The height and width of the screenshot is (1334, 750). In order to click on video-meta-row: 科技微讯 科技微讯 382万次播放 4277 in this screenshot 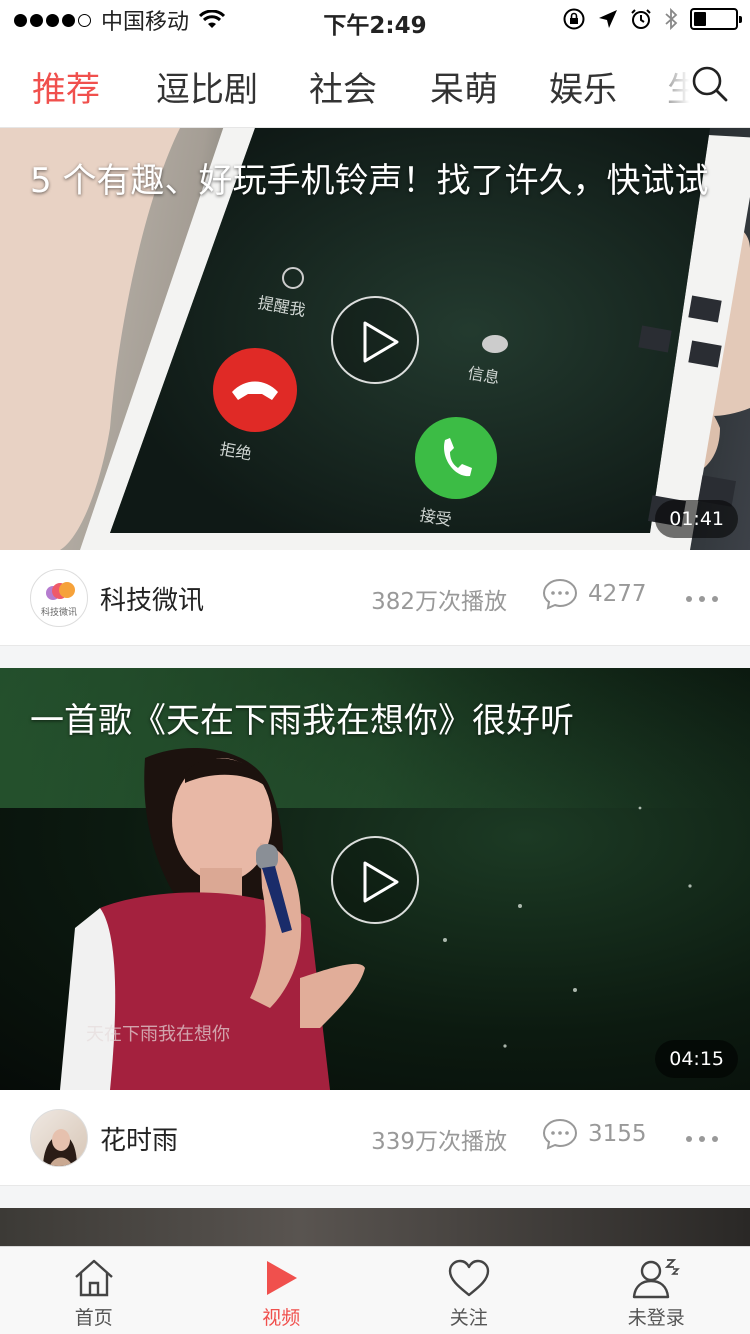, I will do `click(375, 598)`.